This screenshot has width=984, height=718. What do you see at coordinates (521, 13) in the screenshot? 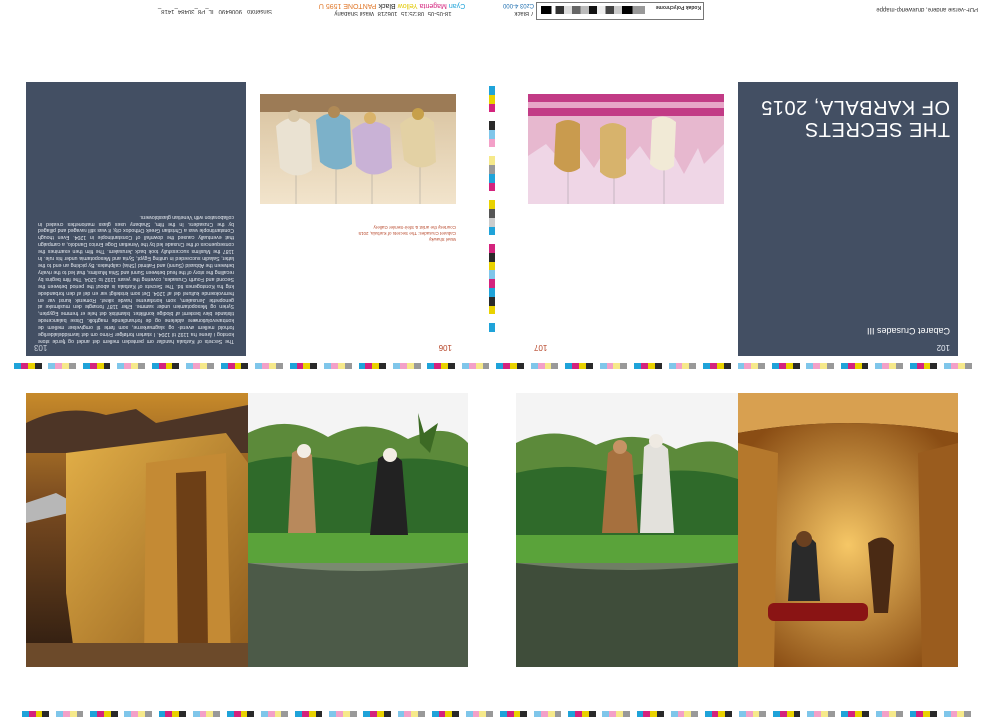
I see `slug-plate-label: Black` at bounding box center [521, 13].